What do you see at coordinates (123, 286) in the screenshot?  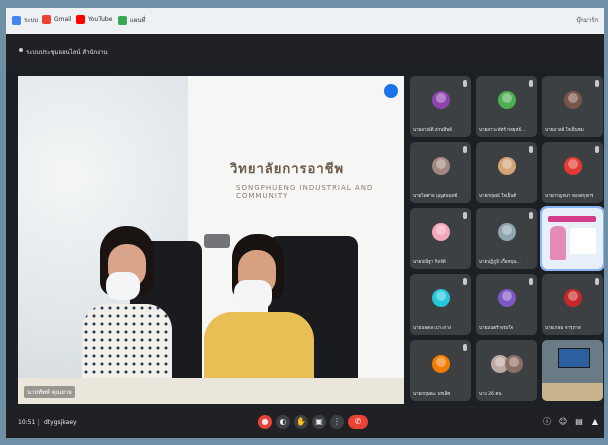 I see `person-1-mask` at bounding box center [123, 286].